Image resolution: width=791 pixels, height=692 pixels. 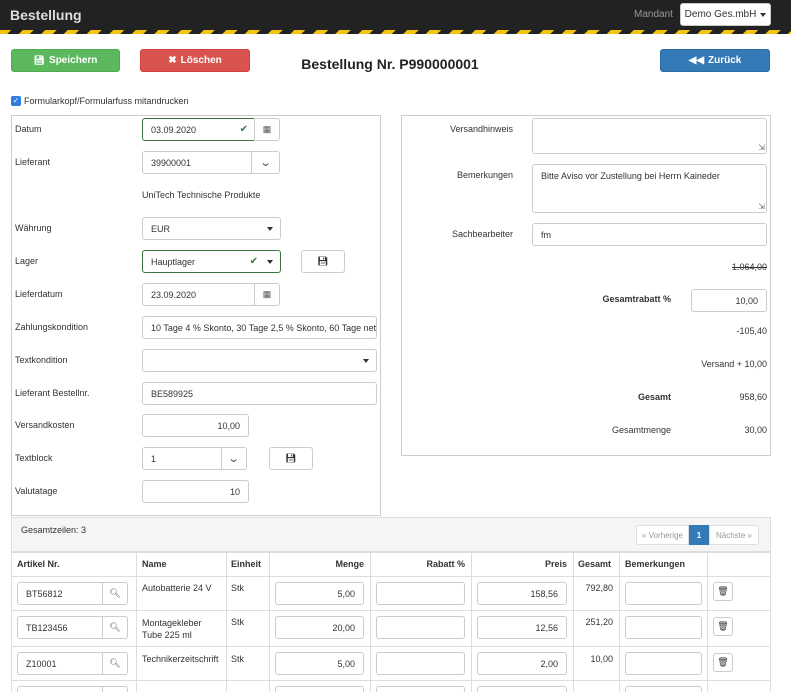 What do you see at coordinates (172, 393) in the screenshot?
I see `lieferant-bestellnr-value: BE589925` at bounding box center [172, 393].